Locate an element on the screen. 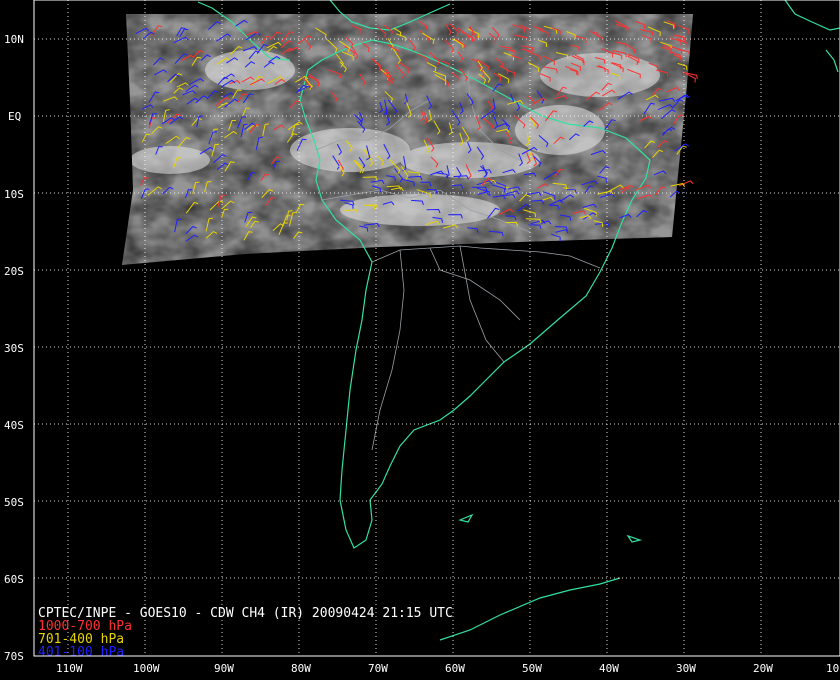 The height and width of the screenshot is (680, 840). lat-label: 50S is located at coordinates (14, 502).